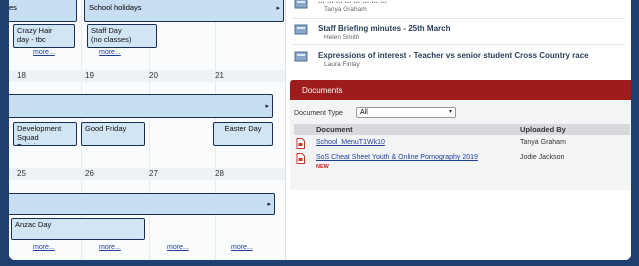 Image resolution: width=639 pixels, height=266 pixels. I want to click on table-row: School_MenuT1Wk10 Tanya Graham, so click(462, 144).